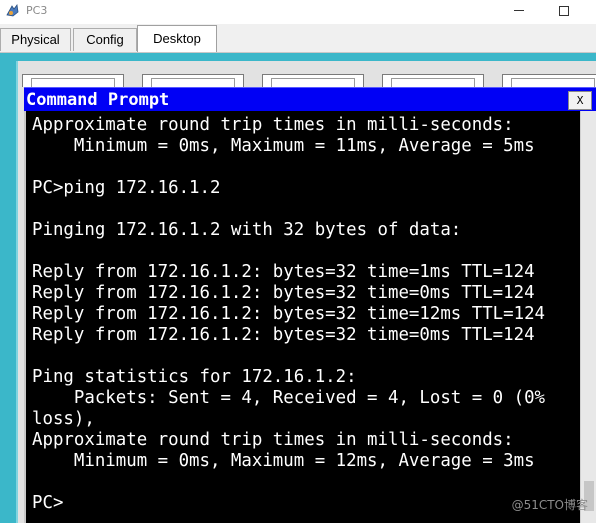 This screenshot has width=596, height=523. I want to click on maximize-icon, so click(564, 10).